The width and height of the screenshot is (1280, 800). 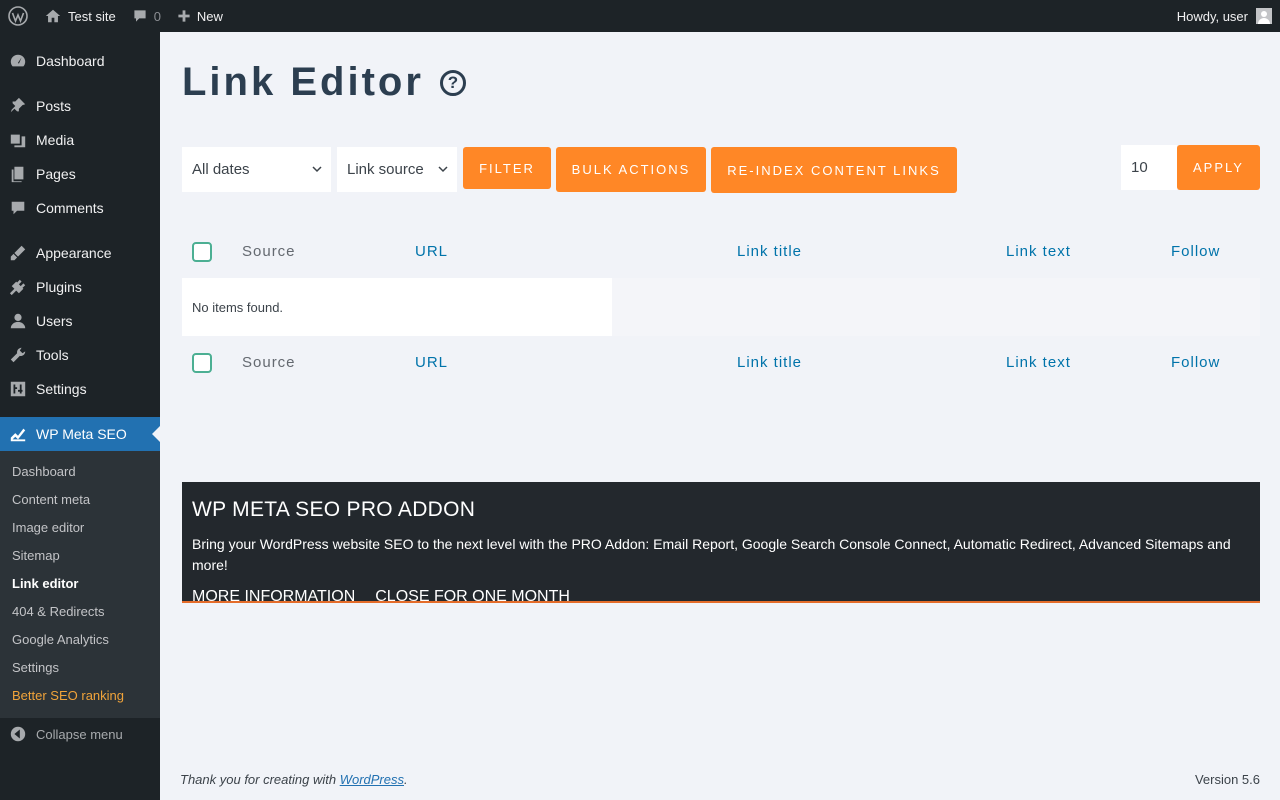 What do you see at coordinates (721, 252) in the screenshot?
I see `table-header: Source URL Link title Link text Follow` at bounding box center [721, 252].